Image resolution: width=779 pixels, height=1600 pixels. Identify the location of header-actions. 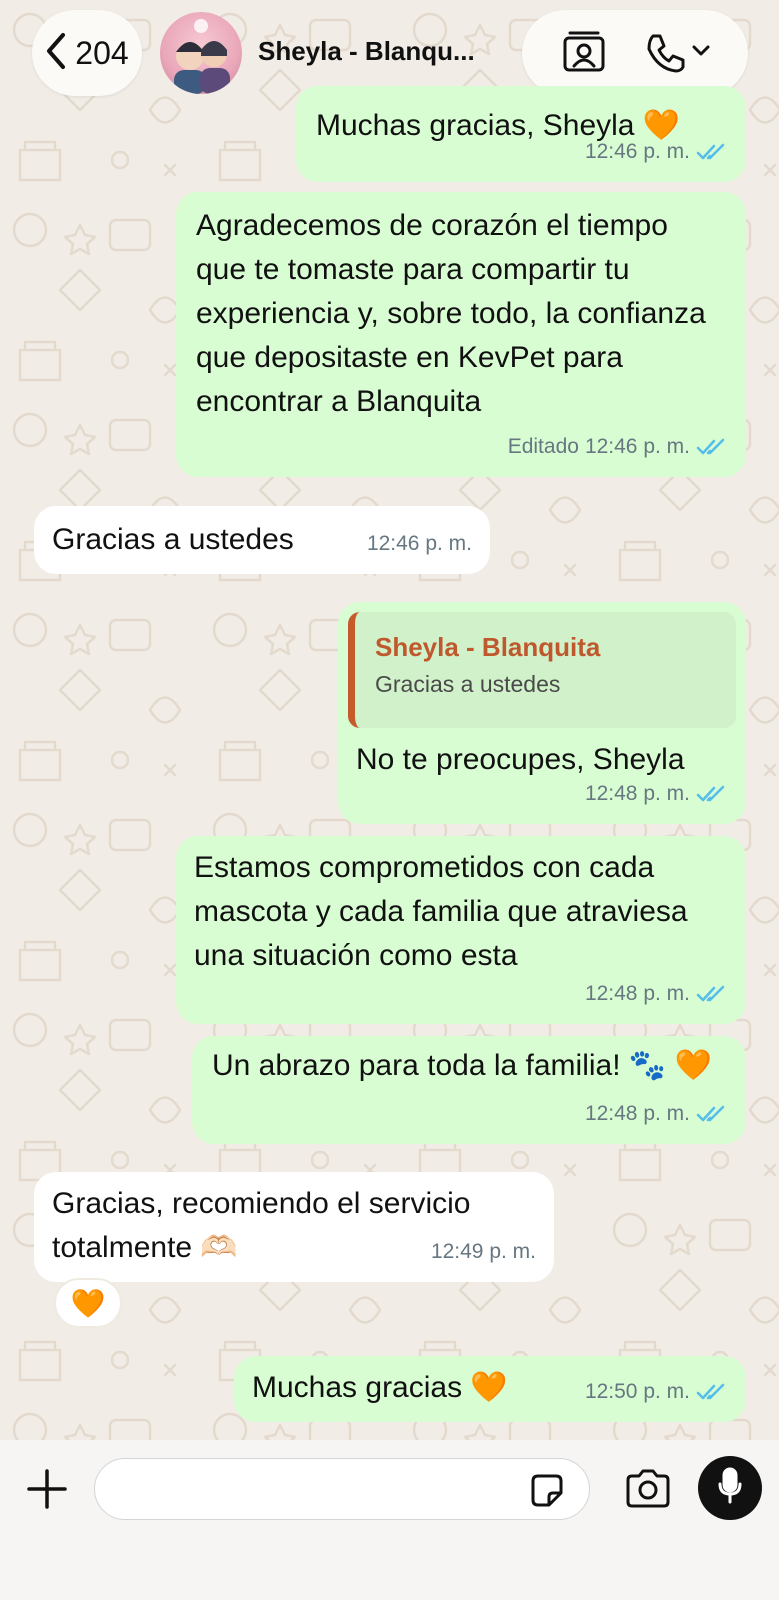
(635, 53).